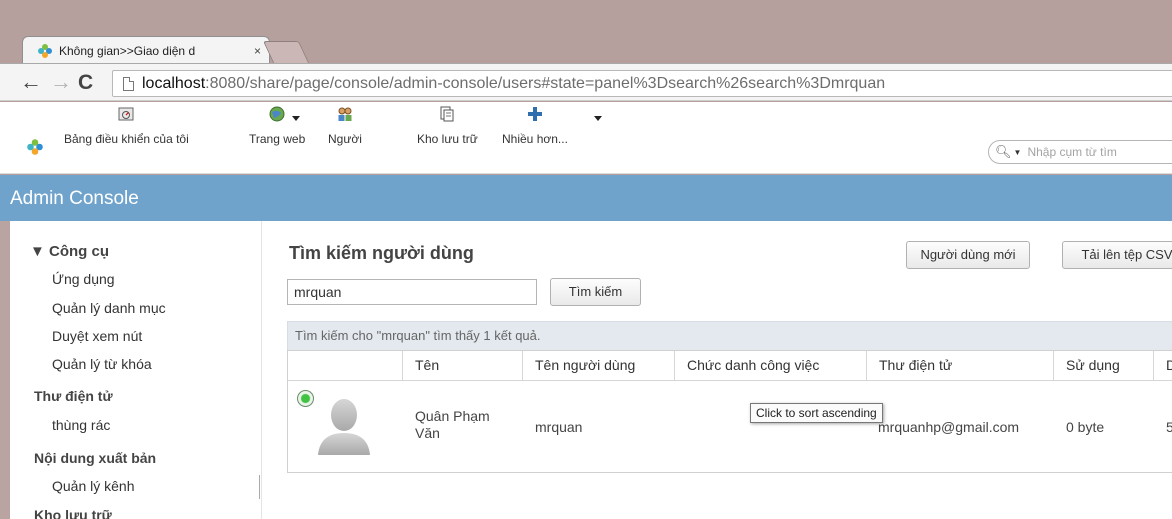  I want to click on forward-arrow-icon: →, so click(61, 82).